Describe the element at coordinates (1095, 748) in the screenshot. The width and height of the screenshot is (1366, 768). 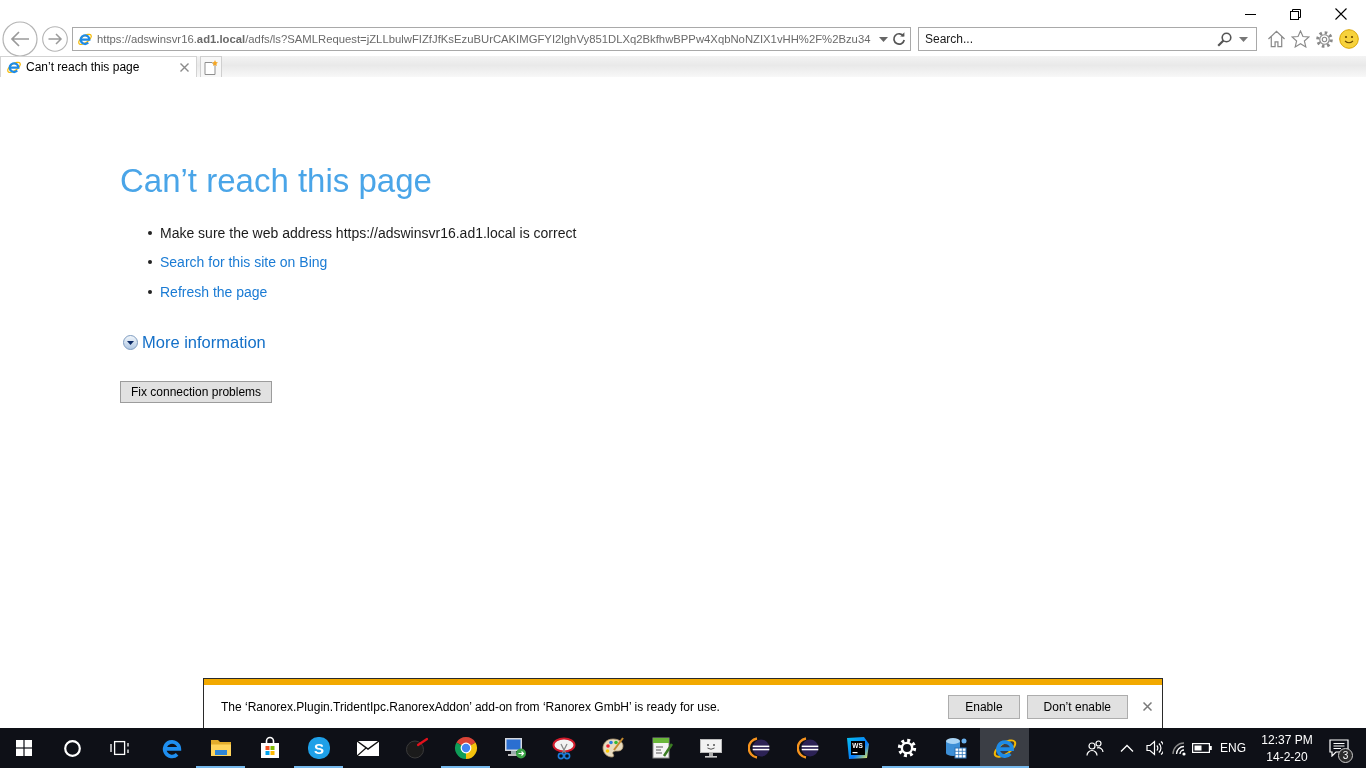
I see `people-icon` at that location.